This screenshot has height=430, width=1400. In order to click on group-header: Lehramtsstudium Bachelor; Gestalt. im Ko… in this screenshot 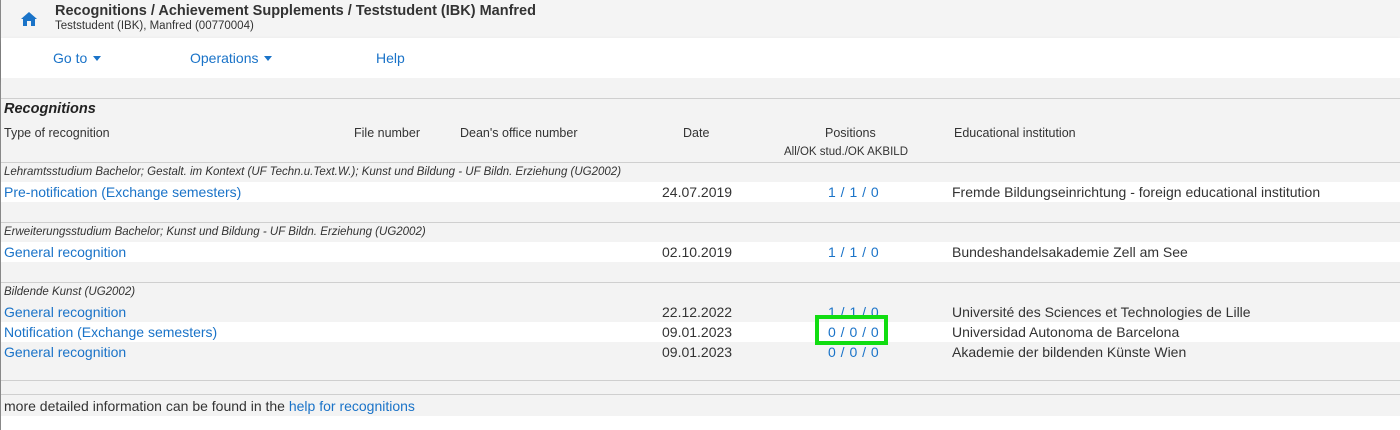, I will do `click(700, 172)`.